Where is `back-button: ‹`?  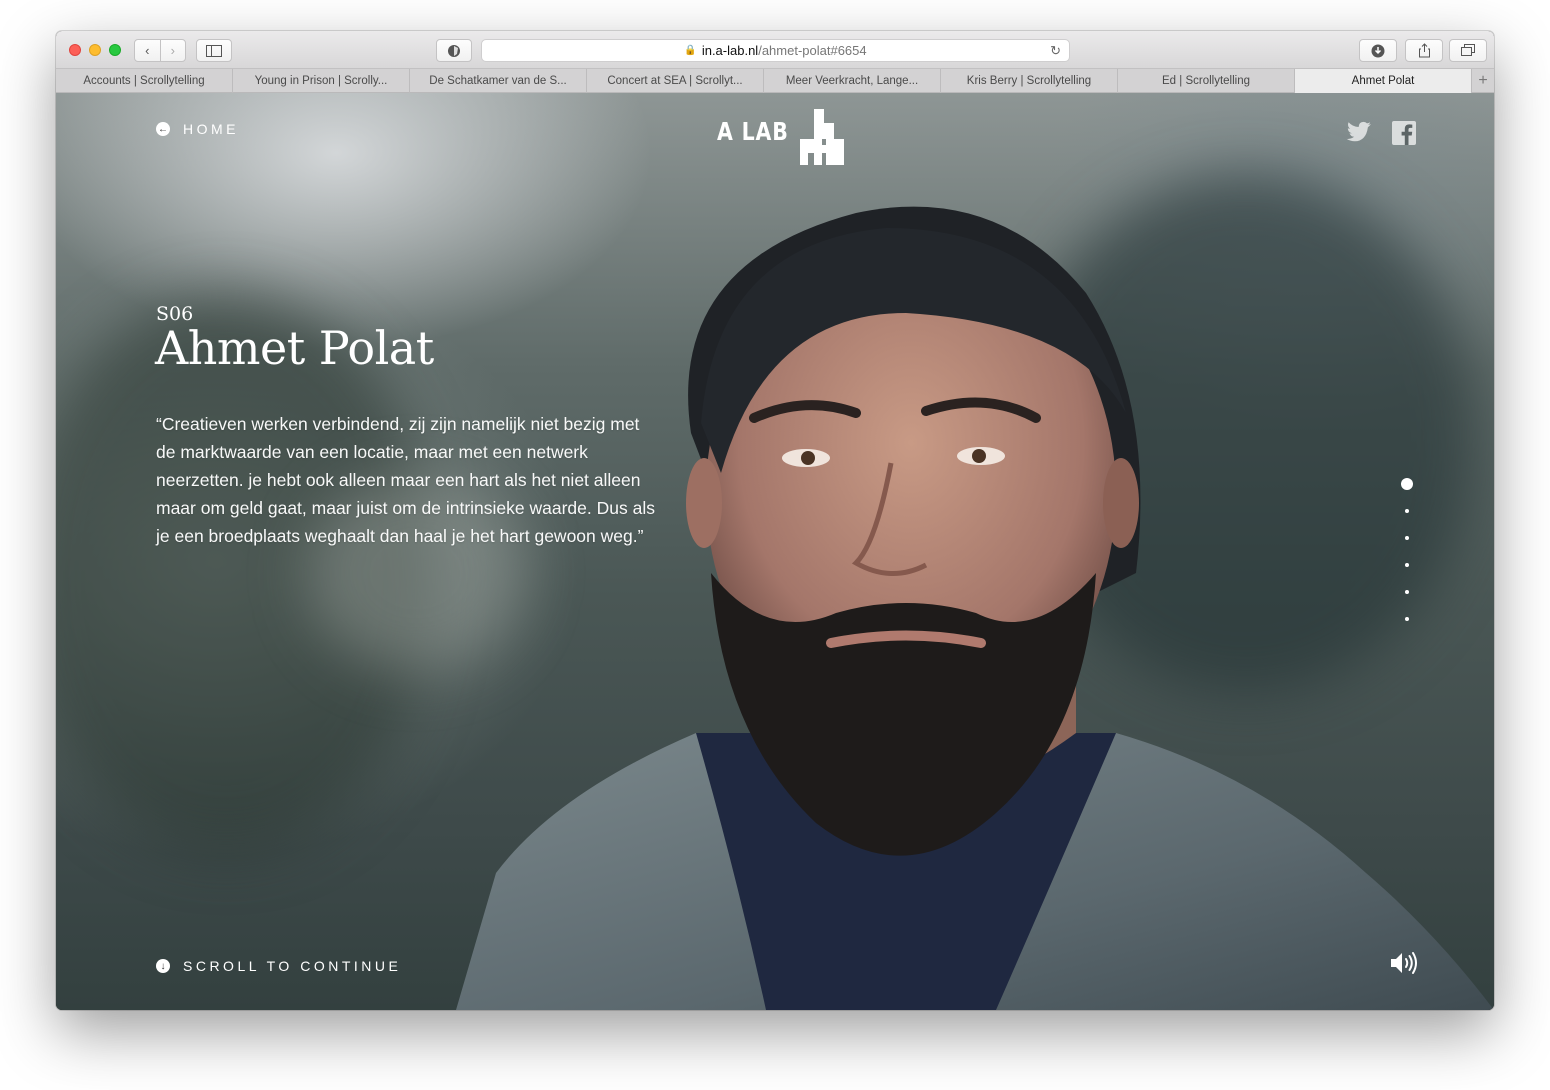 back-button: ‹ is located at coordinates (147, 50).